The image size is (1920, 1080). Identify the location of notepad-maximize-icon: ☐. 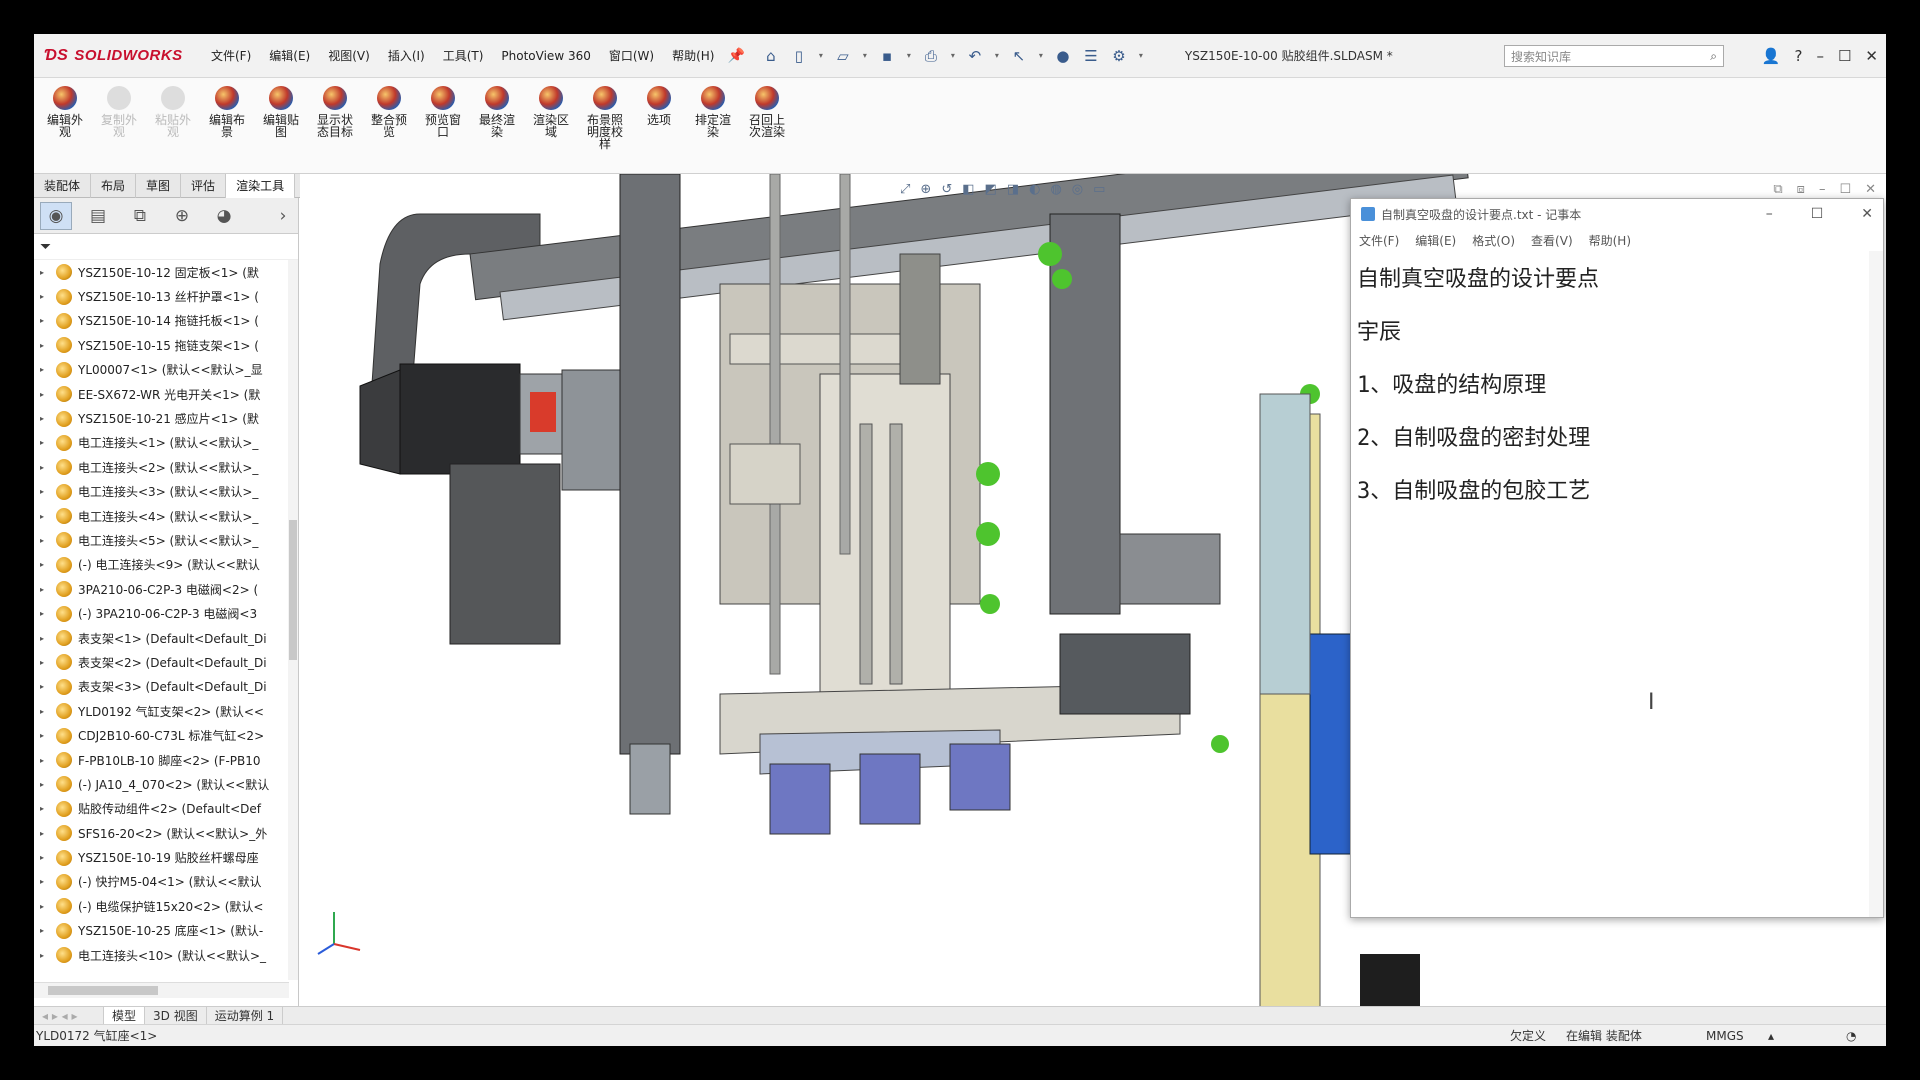
(1817, 214).